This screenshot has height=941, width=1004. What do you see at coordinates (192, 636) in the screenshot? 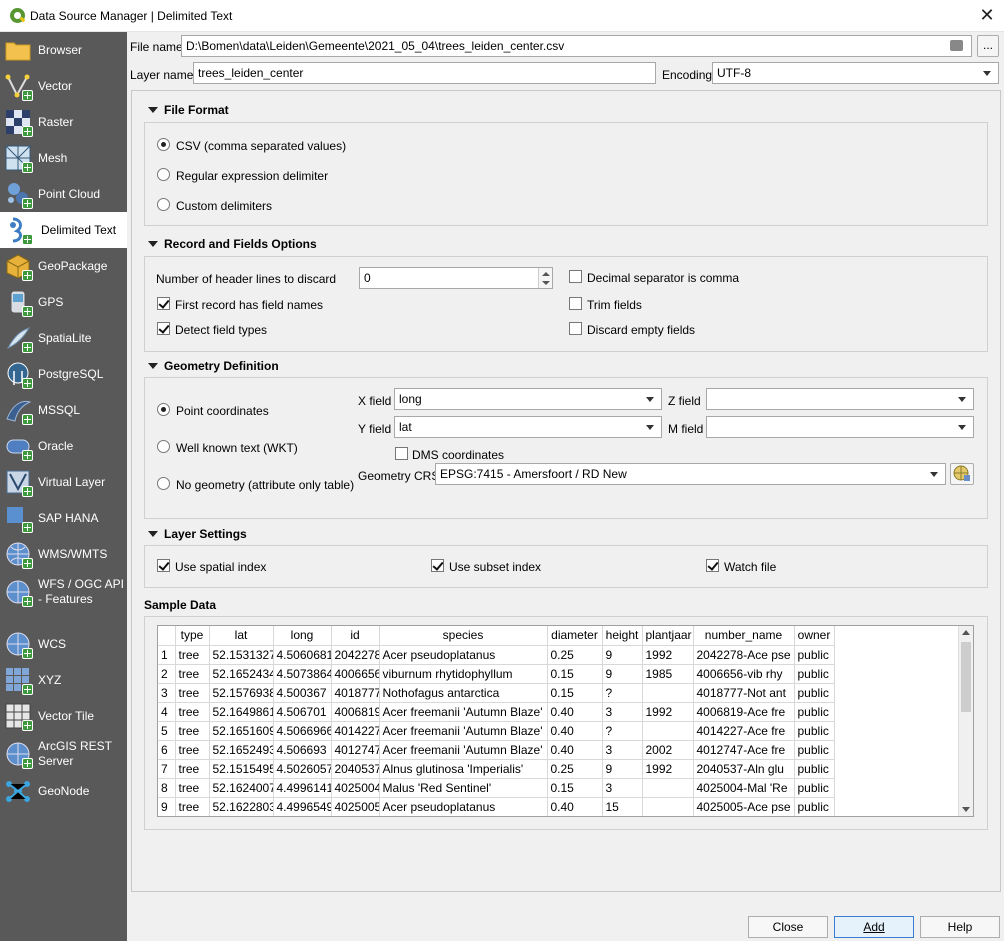
I see `column-header-type: type` at bounding box center [192, 636].